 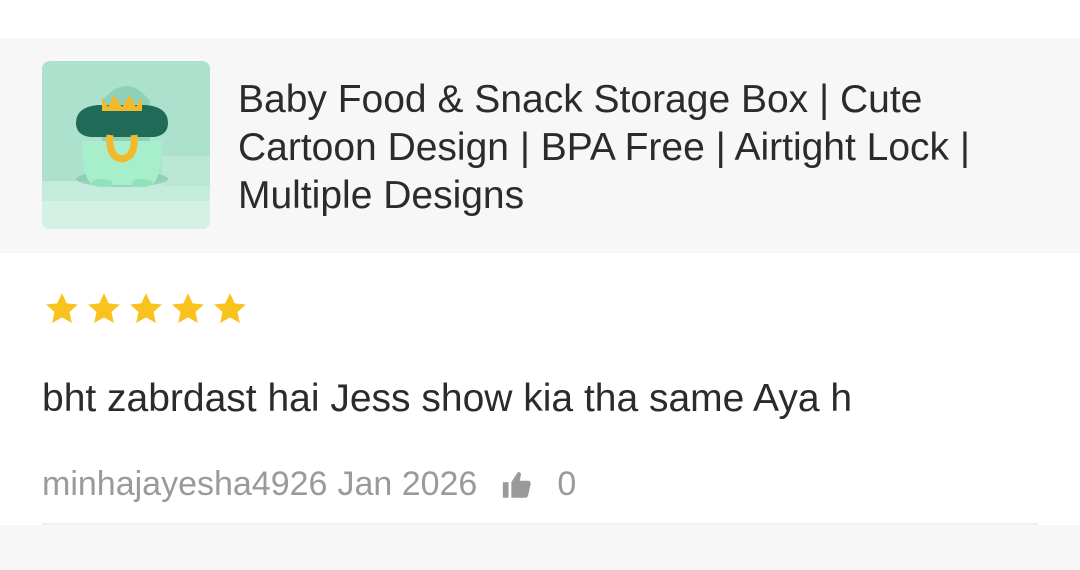 What do you see at coordinates (567, 484) in the screenshot?
I see `like-count: 0` at bounding box center [567, 484].